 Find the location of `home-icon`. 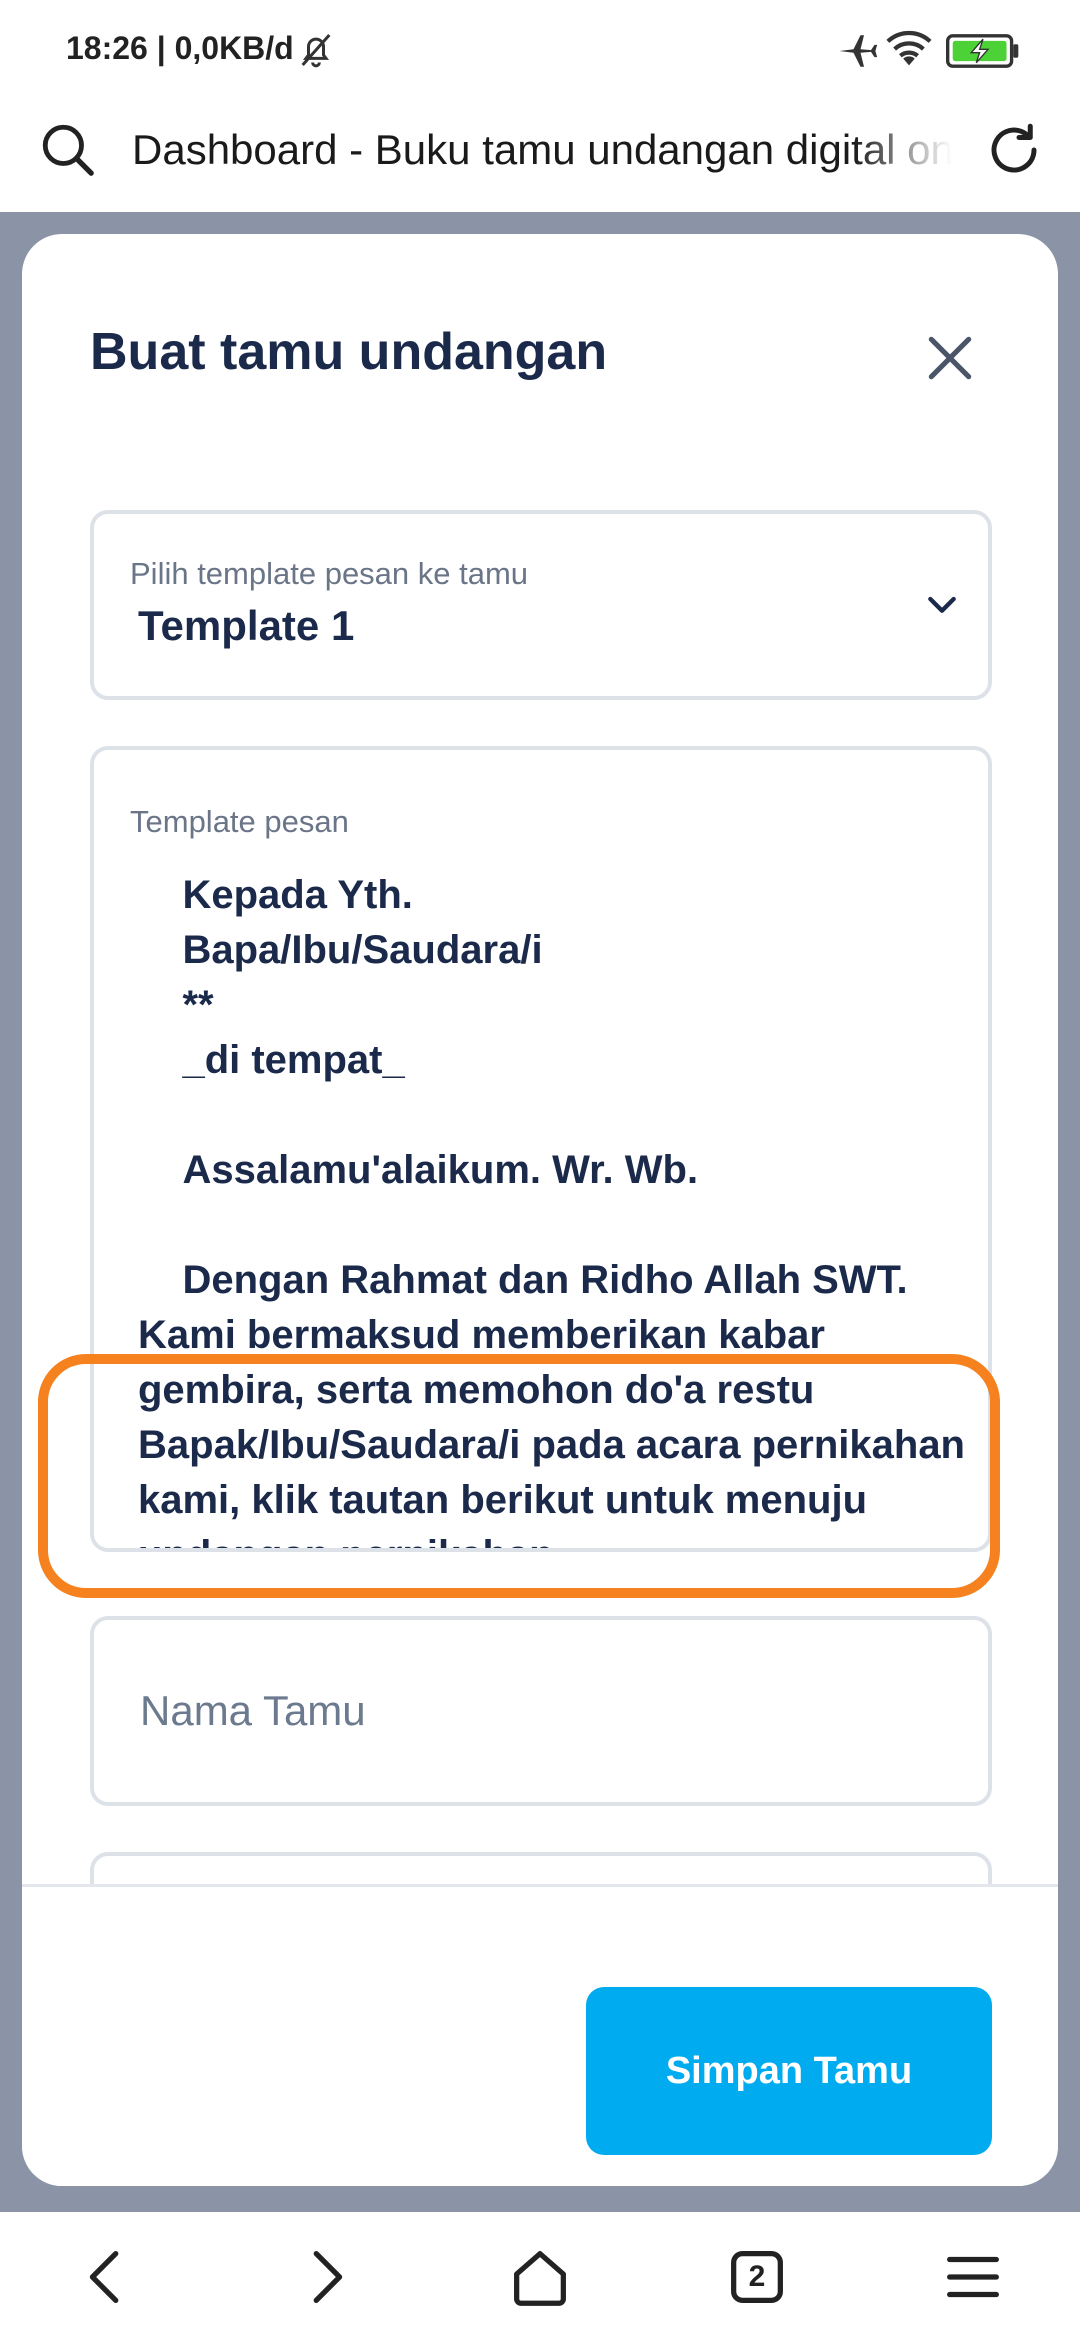

home-icon is located at coordinates (540, 2277).